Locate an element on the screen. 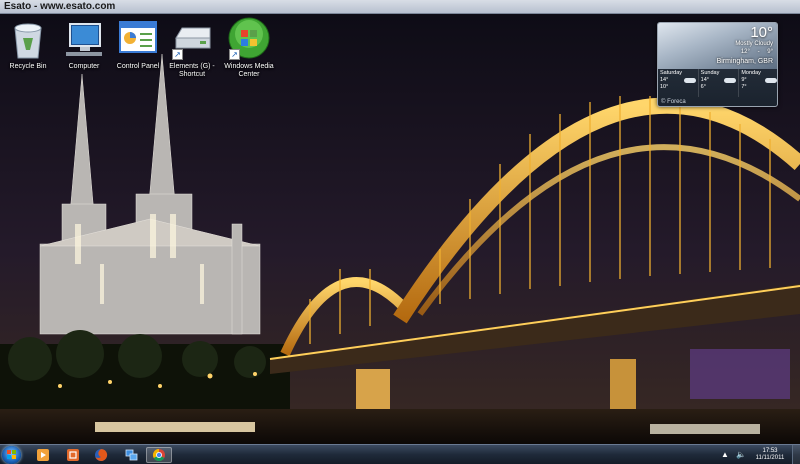  taskbar-smilebox is located at coordinates (73, 455).